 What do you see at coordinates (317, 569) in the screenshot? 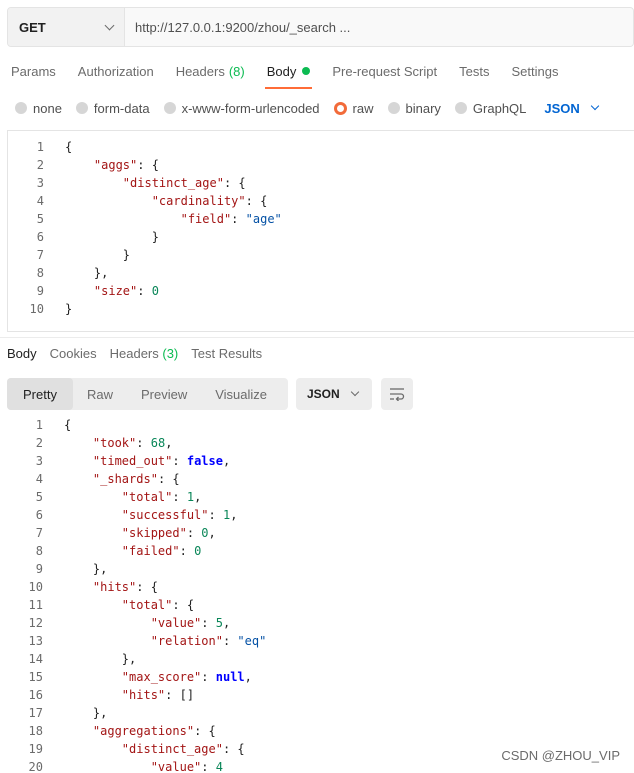
I see `response-body-line: 9 },` at bounding box center [317, 569].